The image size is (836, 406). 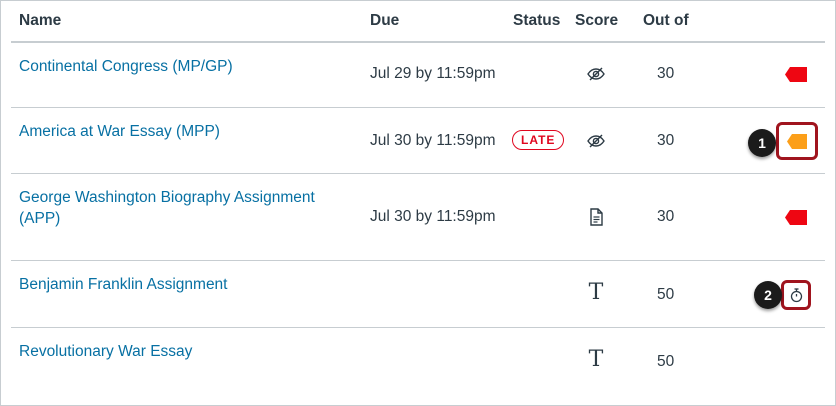 What do you see at coordinates (179, 66) in the screenshot?
I see `assignment-name-link: Continental Congress (MP/GP)` at bounding box center [179, 66].